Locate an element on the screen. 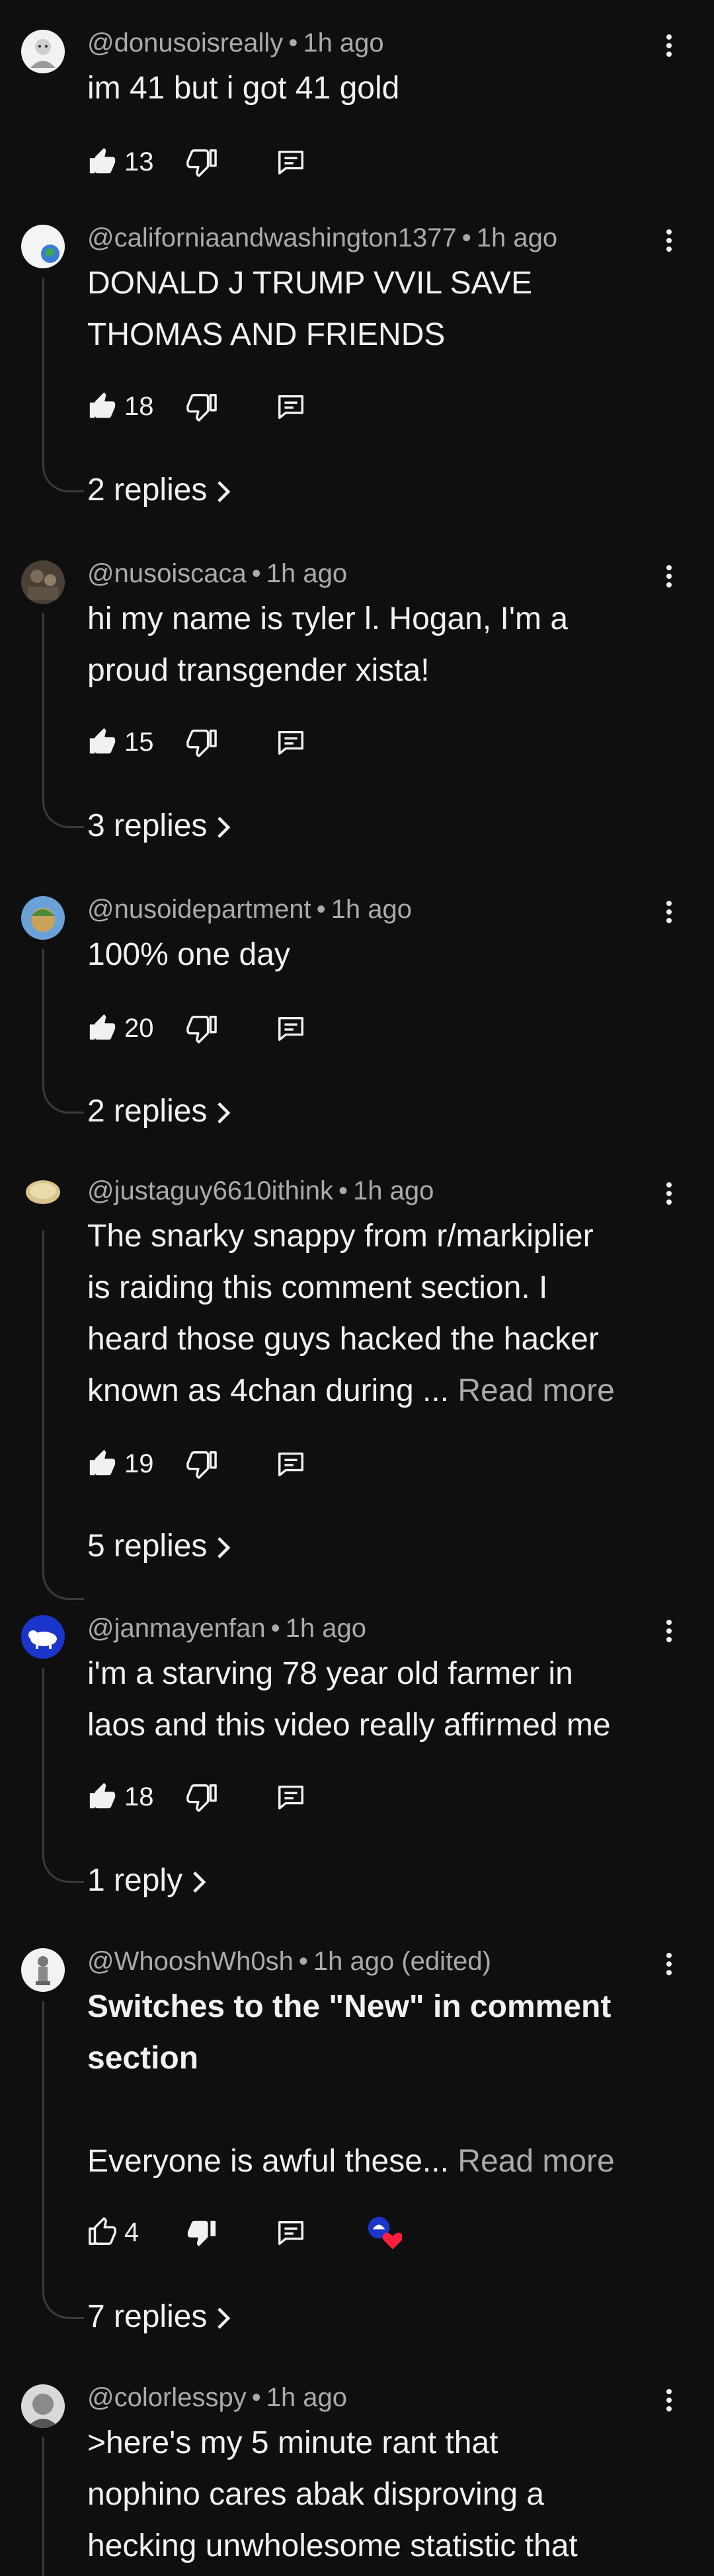 Image resolution: width=714 pixels, height=2576 pixels. comment-text-line is located at coordinates (378, 2110).